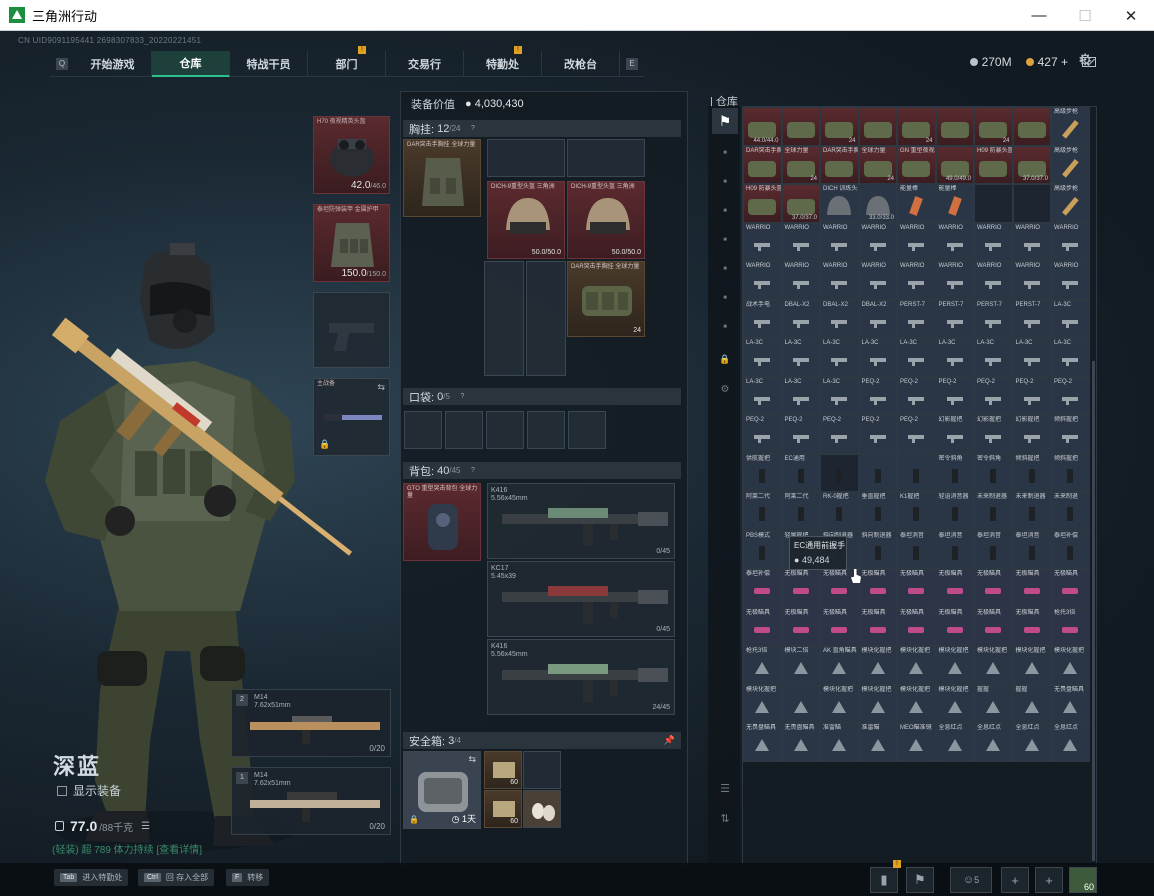 This screenshot has width=1154, height=896. I want to click on warehouse-item: 倾斜握把, so click(1031, 472).